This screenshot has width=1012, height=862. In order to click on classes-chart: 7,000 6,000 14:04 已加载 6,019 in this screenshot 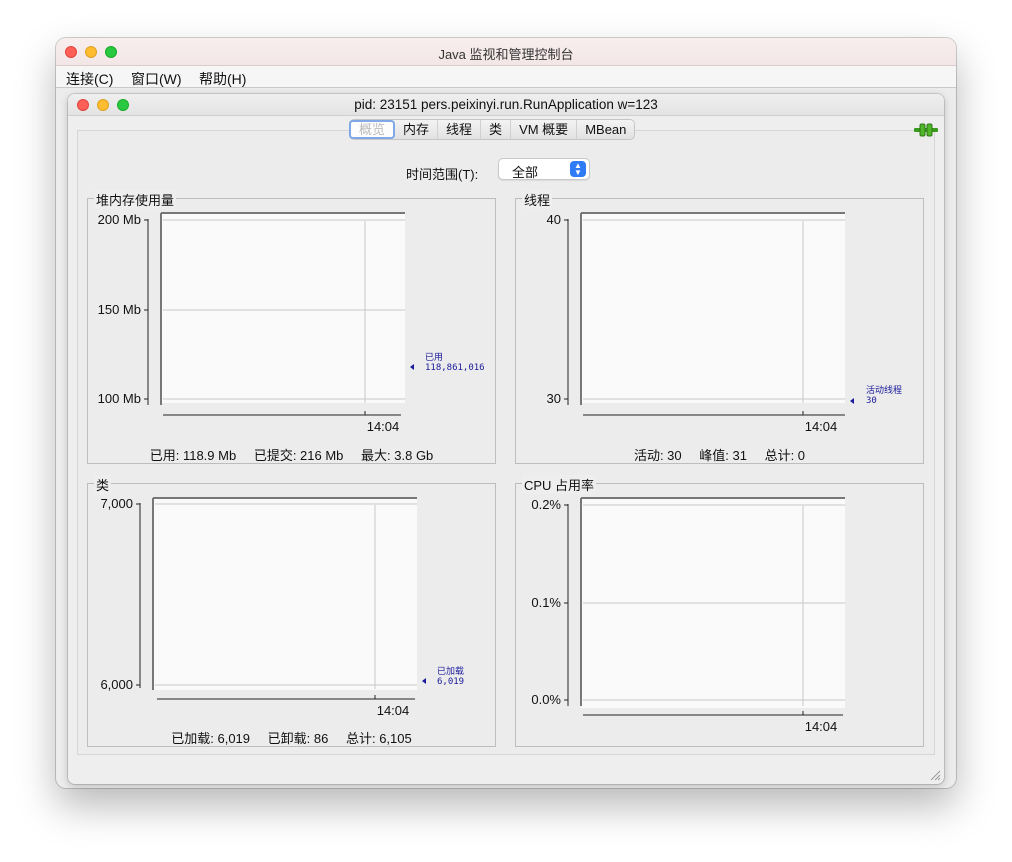, I will do `click(282, 607)`.